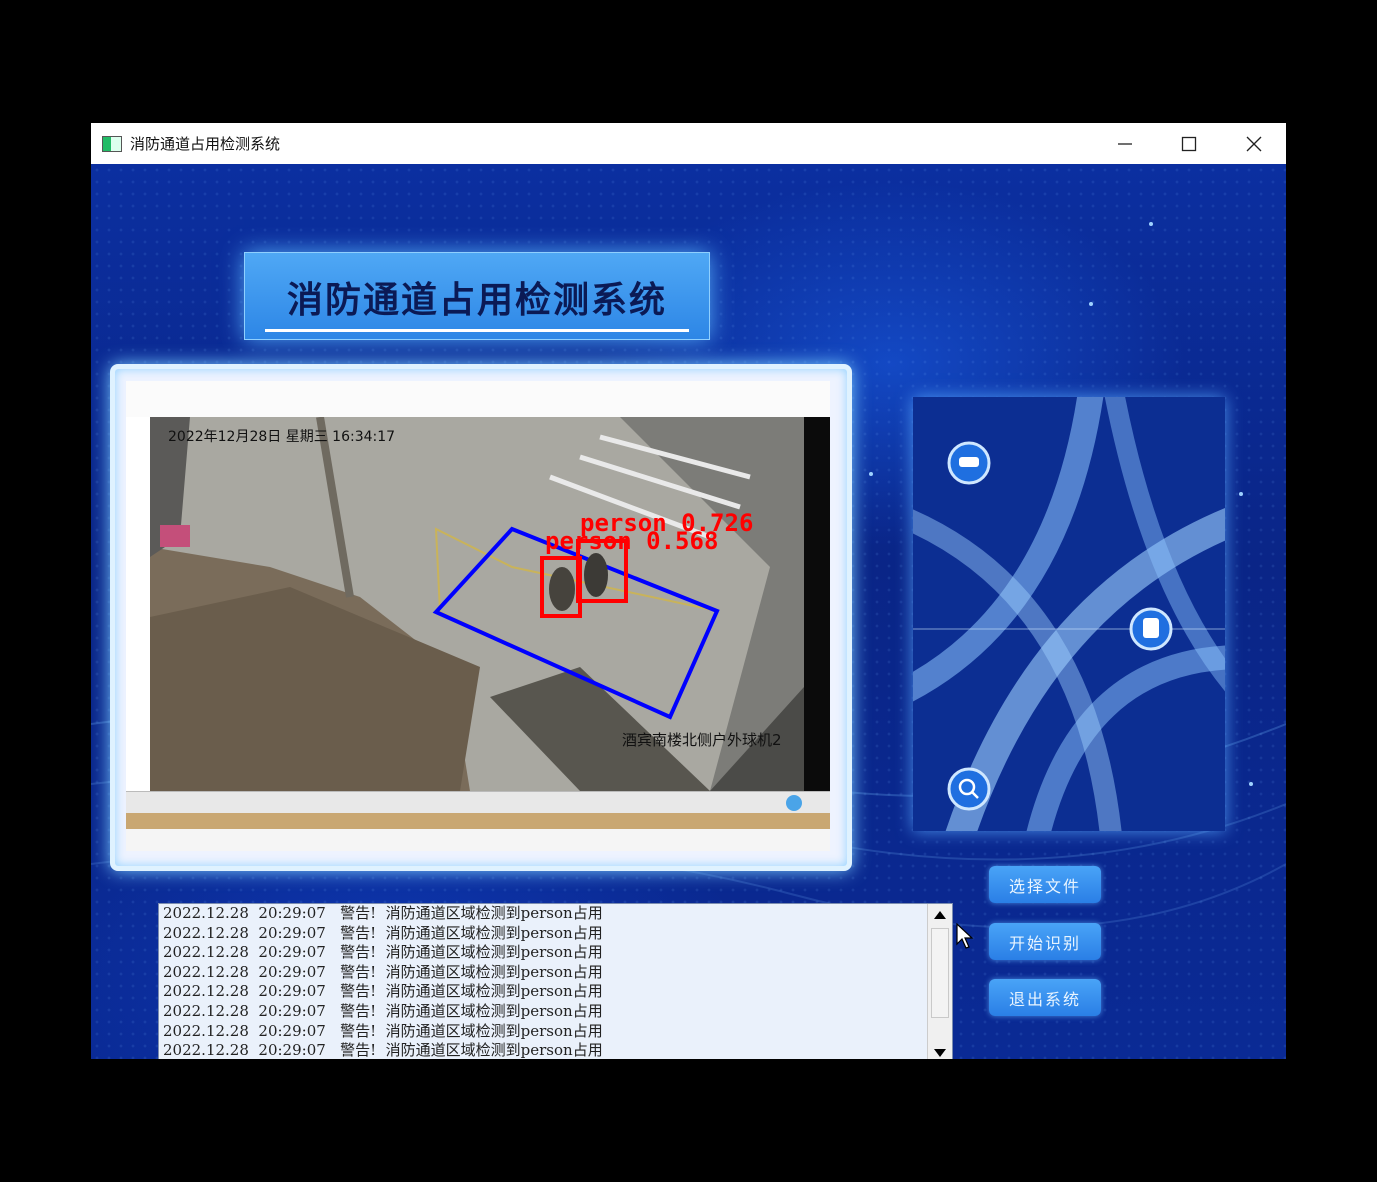 This screenshot has height=1182, width=1377. Describe the element at coordinates (476, 300) in the screenshot. I see `banner-title: 消防通道占用检测系统` at that location.